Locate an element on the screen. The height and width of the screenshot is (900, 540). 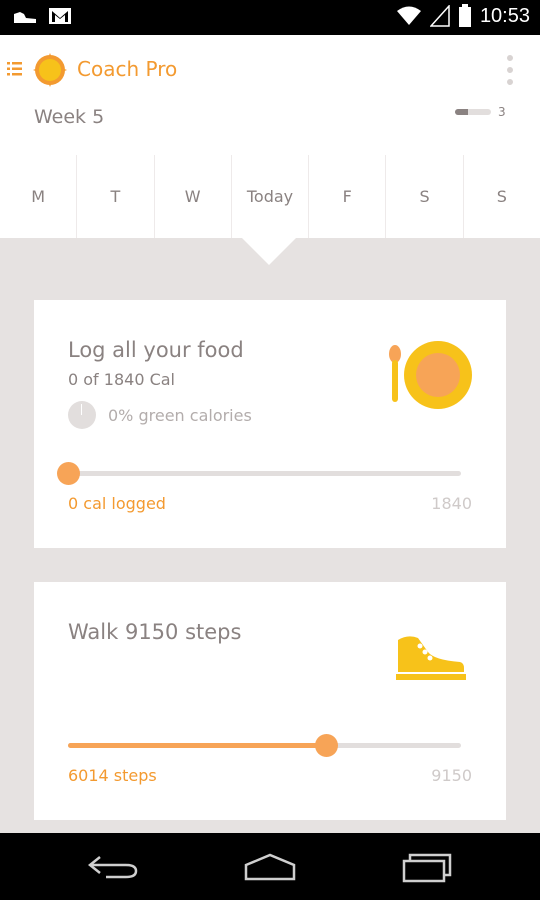
walk-card-title: Walk 9150 steps is located at coordinates (155, 632).